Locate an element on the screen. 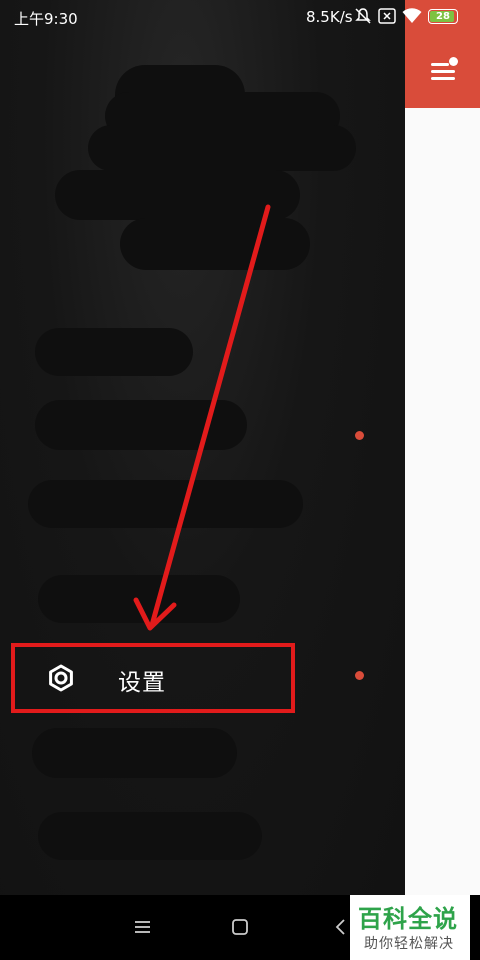  menu-nav-icon is located at coordinates (142, 927).